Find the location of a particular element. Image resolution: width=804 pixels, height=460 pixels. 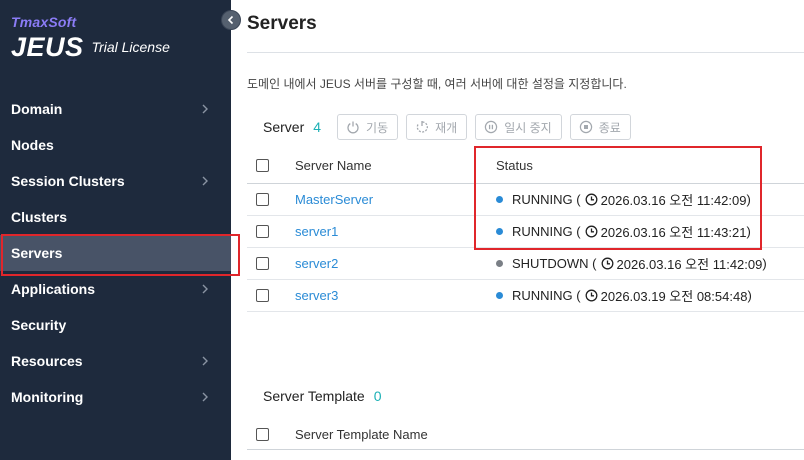

start-button: 기동 is located at coordinates (368, 127).